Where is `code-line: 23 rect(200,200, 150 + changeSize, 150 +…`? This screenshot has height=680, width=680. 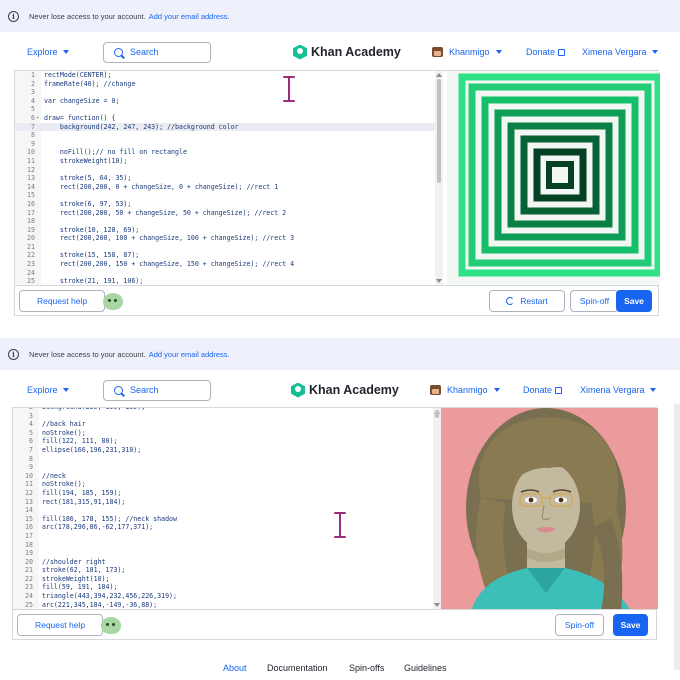 code-line: 23 rect(200,200, 150 + changeSize, 150 +… is located at coordinates (229, 264).